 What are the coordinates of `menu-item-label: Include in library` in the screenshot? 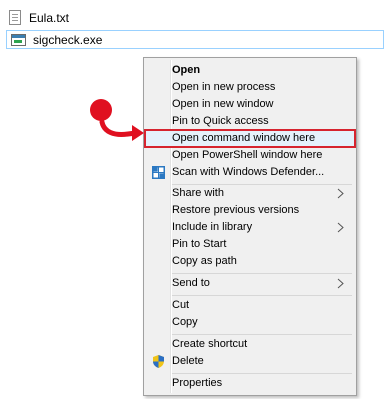 It's located at (212, 227).